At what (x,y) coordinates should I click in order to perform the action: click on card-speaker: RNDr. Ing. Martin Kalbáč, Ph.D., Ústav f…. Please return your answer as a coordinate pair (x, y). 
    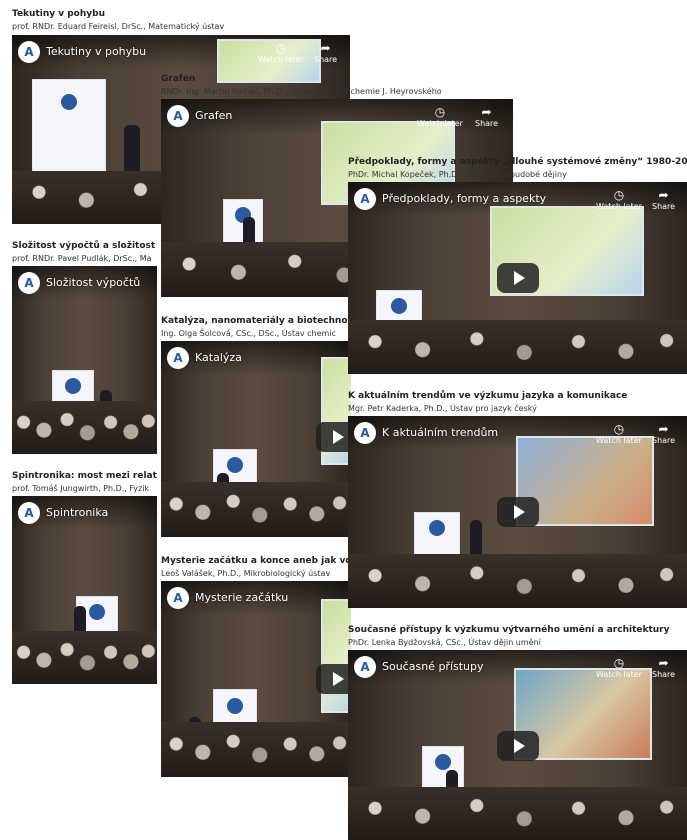
    Looking at the image, I should click on (301, 91).